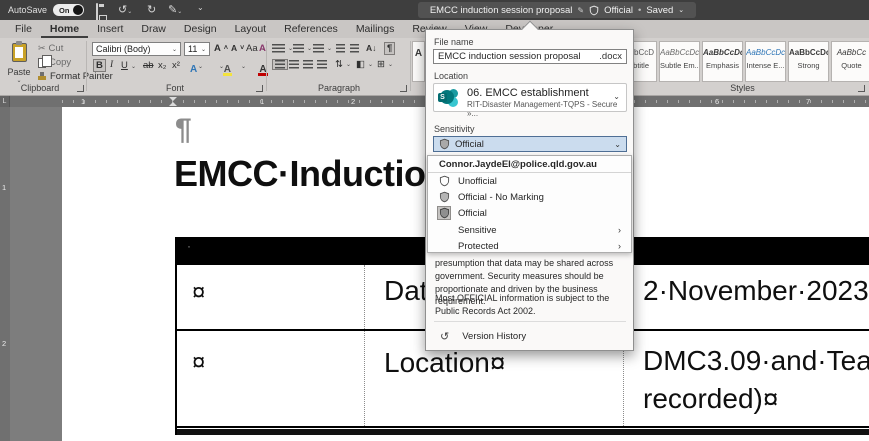  Describe the element at coordinates (529, 246) in the screenshot. I see `menu-item-protected: Protected ›` at that location.